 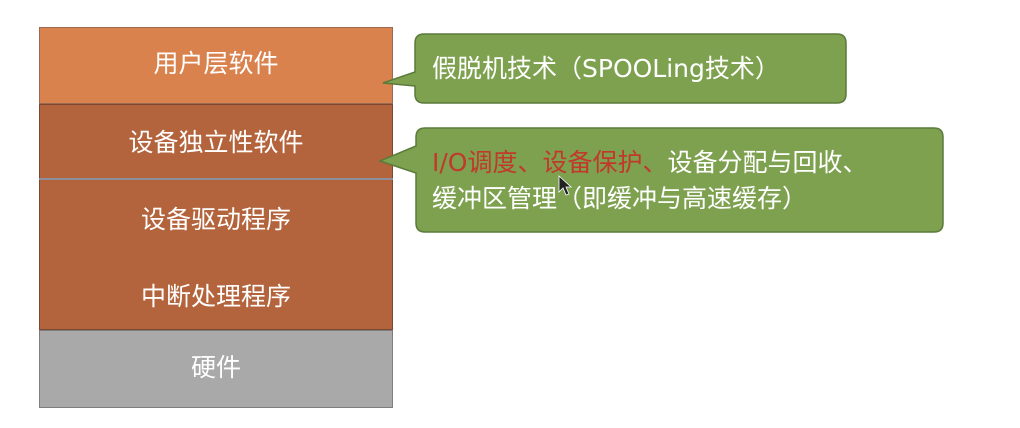 I want to click on io-scheduling-text: I/O调度、, so click(x=487, y=162).